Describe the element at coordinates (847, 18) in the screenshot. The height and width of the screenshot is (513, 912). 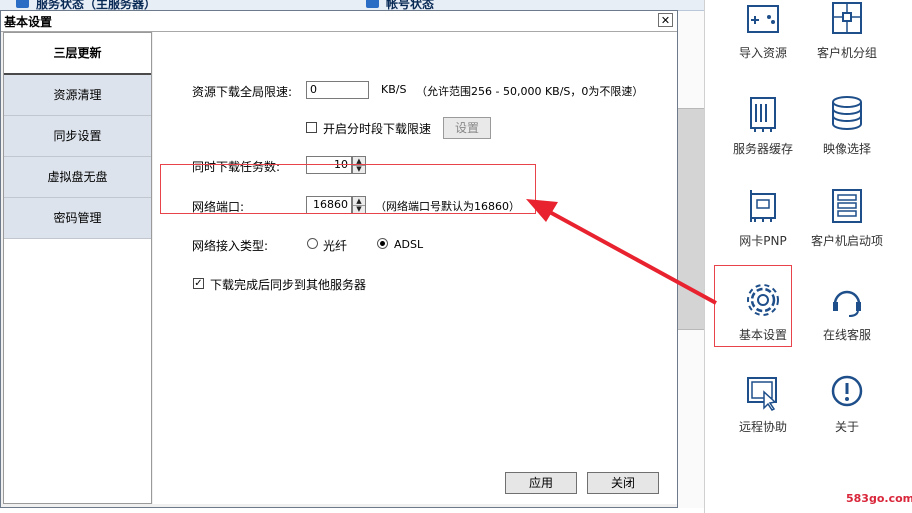
I see `group-icon` at that location.